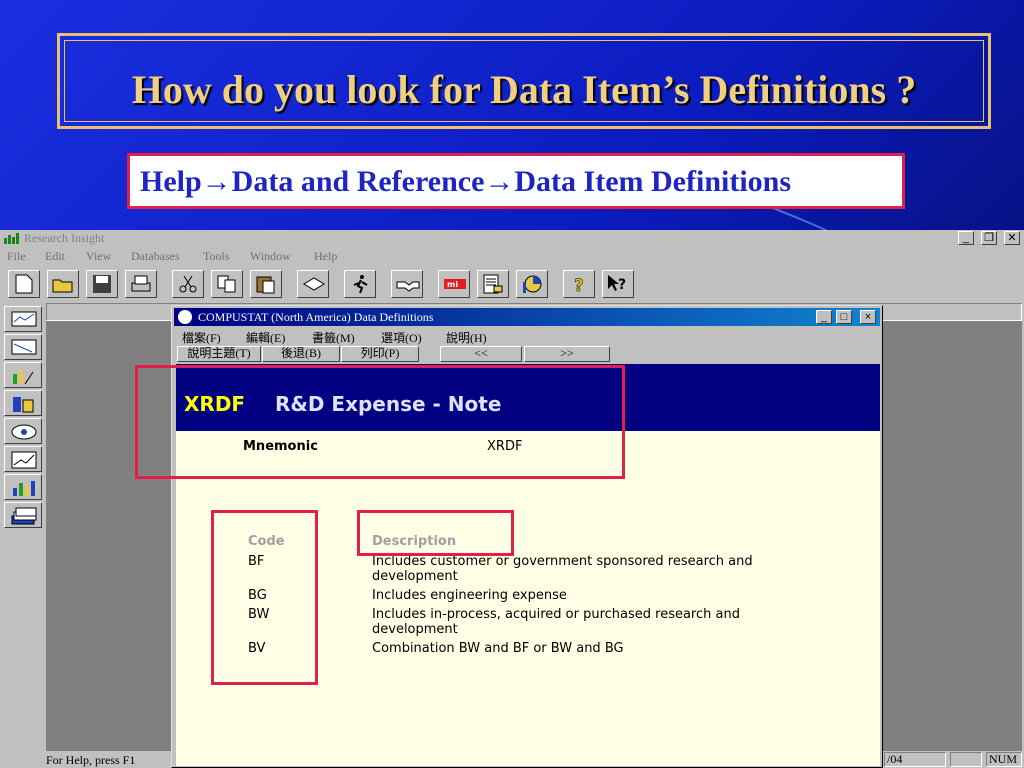  Describe the element at coordinates (16, 256) in the screenshot. I see `menu-file: File` at that location.